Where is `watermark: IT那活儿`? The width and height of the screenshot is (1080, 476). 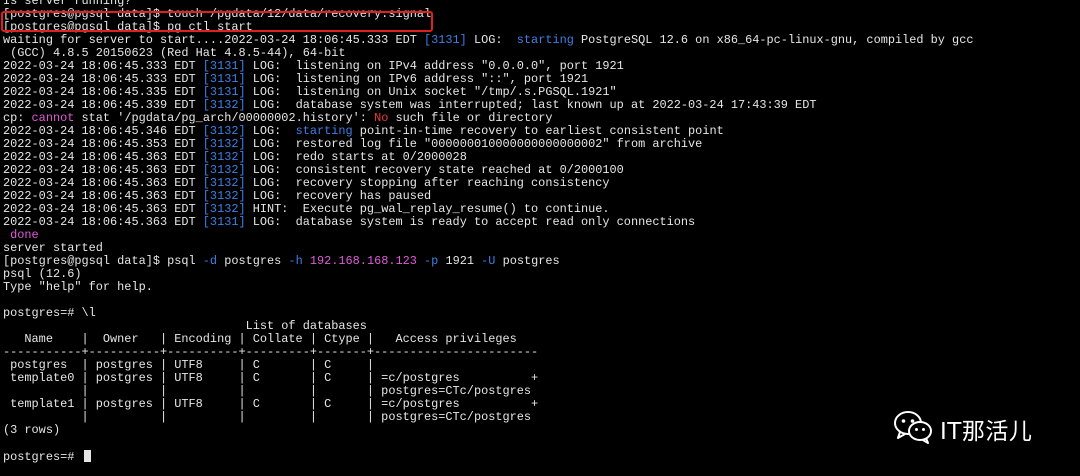
watermark: IT那活儿 is located at coordinates (962, 429).